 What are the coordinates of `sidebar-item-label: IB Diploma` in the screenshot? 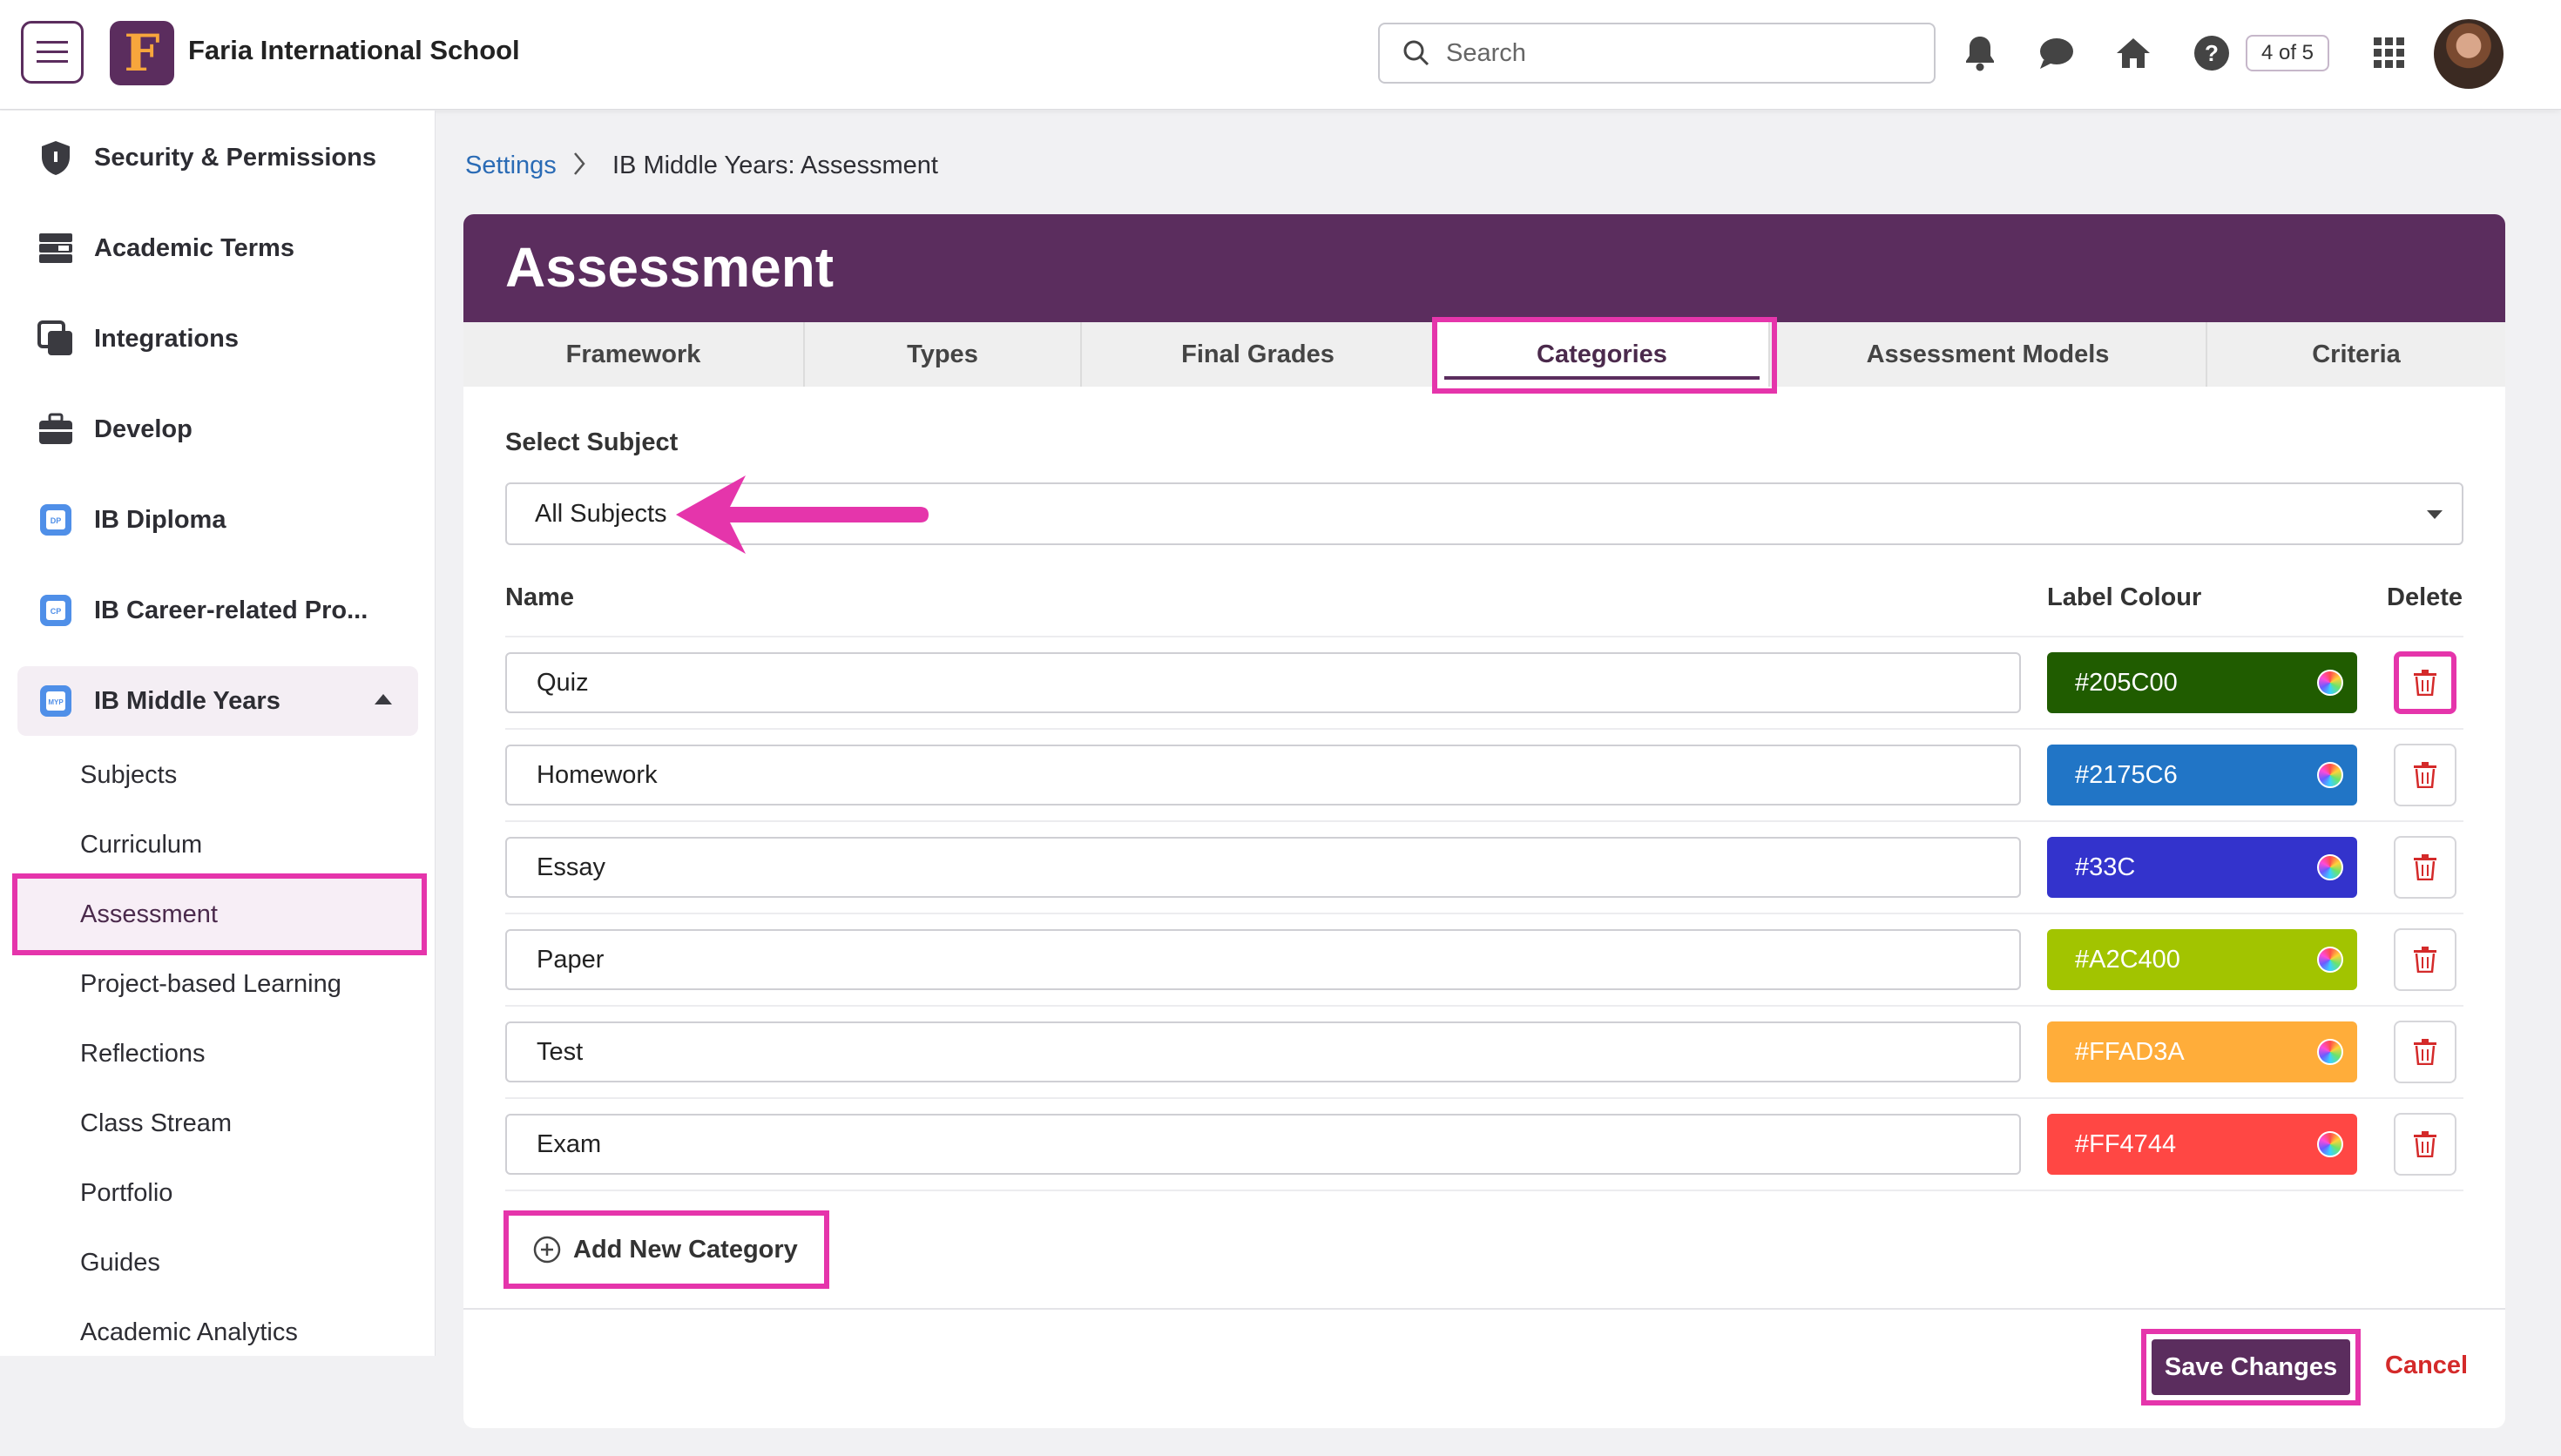 It's located at (160, 519).